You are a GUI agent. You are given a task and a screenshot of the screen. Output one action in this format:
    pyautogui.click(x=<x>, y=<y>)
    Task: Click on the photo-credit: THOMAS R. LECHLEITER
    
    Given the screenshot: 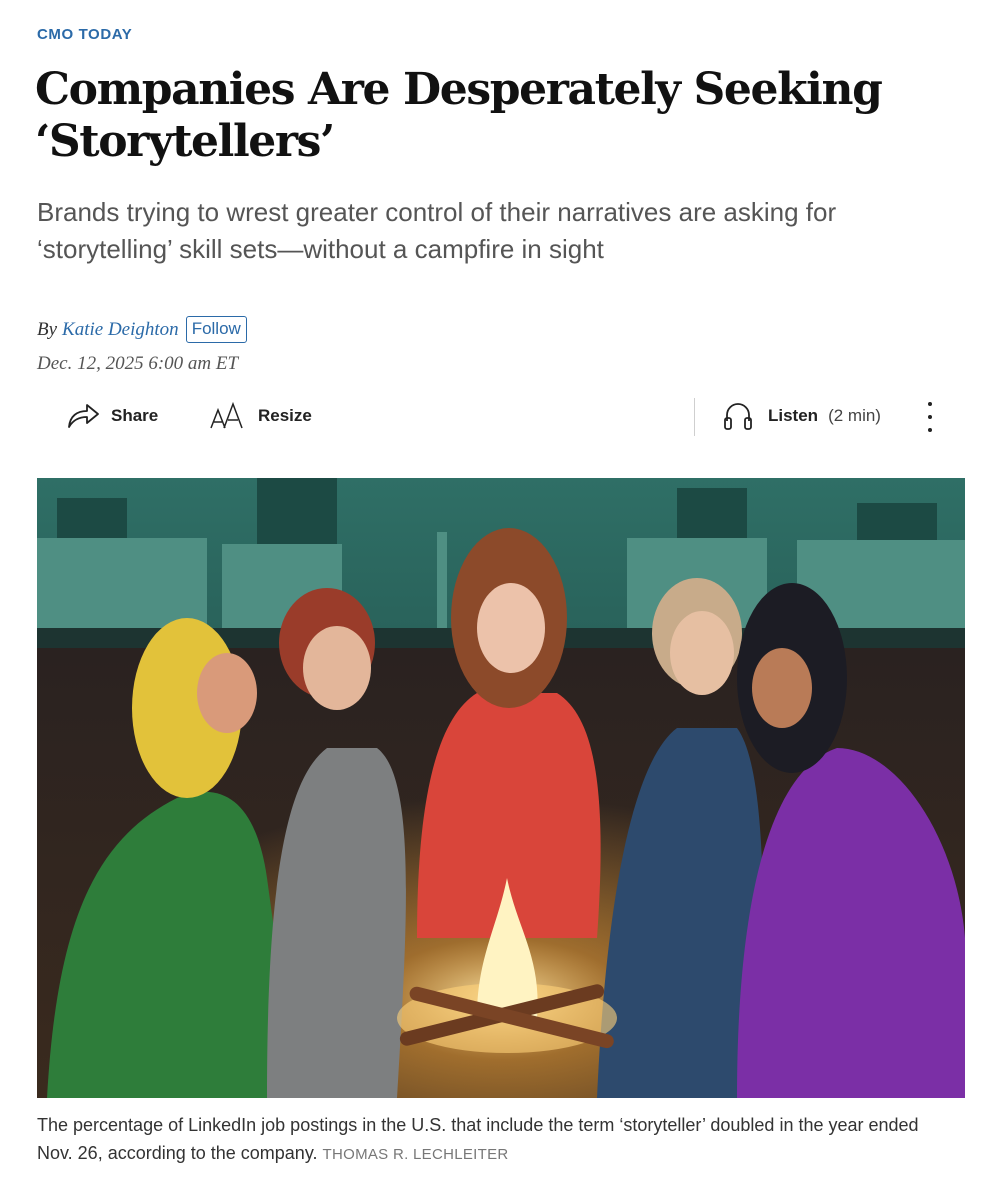 What is the action you would take?
    pyautogui.click(x=415, y=1154)
    